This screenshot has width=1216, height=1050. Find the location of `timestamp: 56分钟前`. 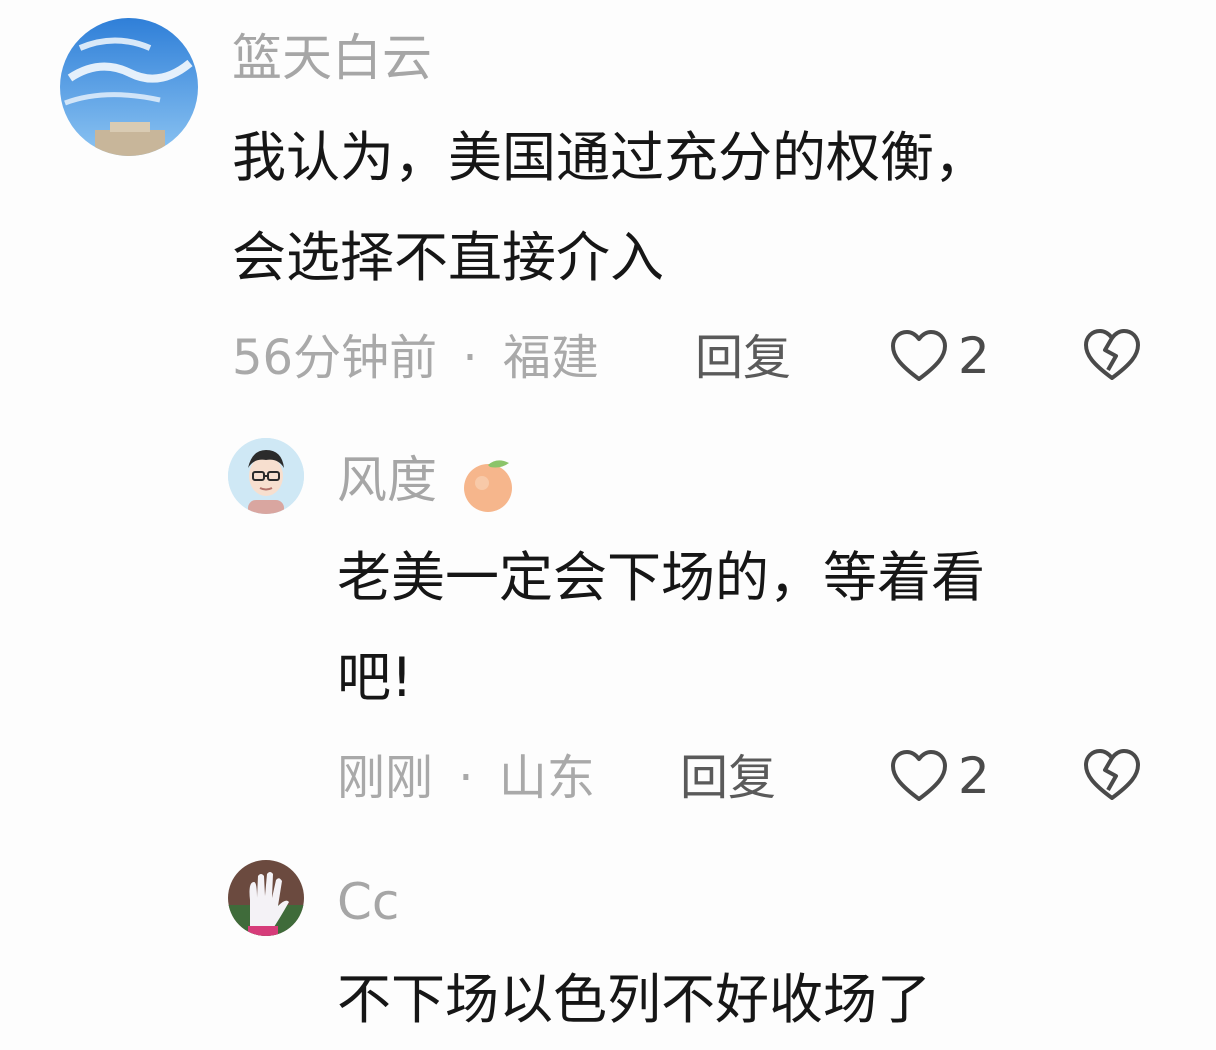

timestamp: 56分钟前 is located at coordinates (335, 358).